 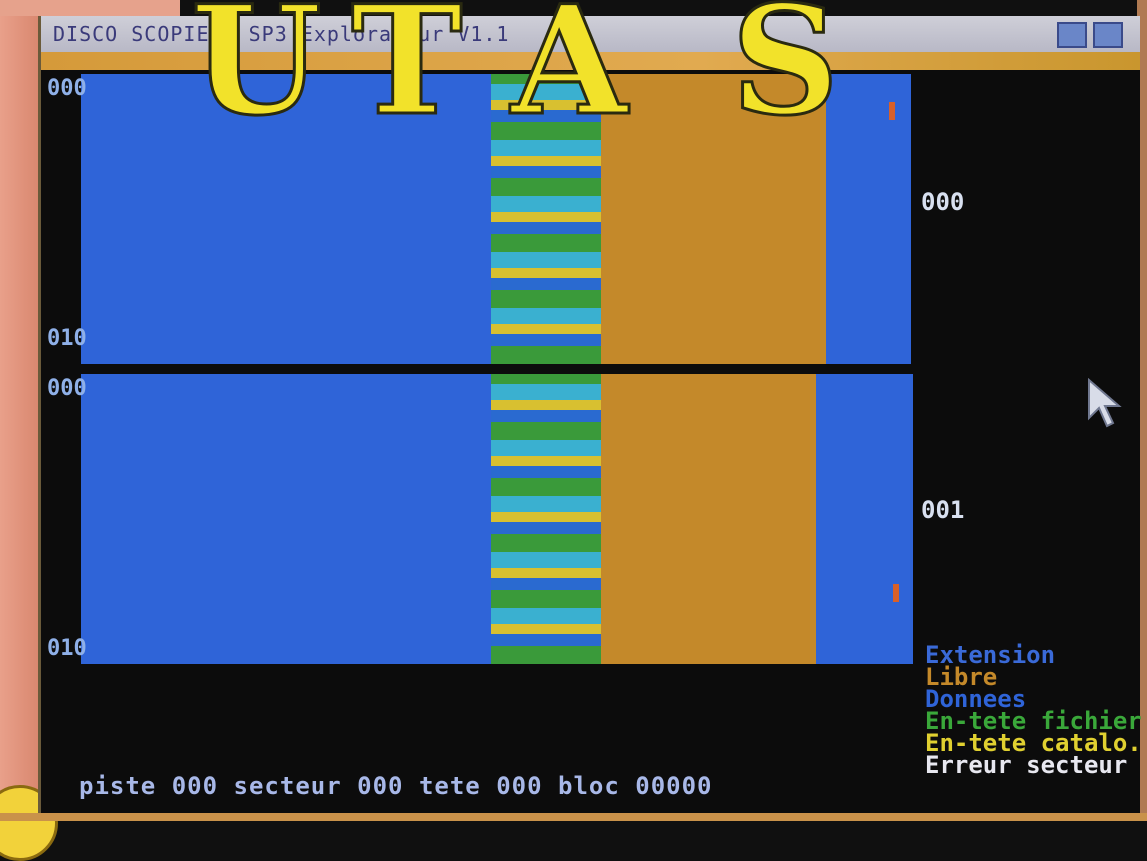 I want to click on bloc-label: bloc, so click(x=589, y=786).